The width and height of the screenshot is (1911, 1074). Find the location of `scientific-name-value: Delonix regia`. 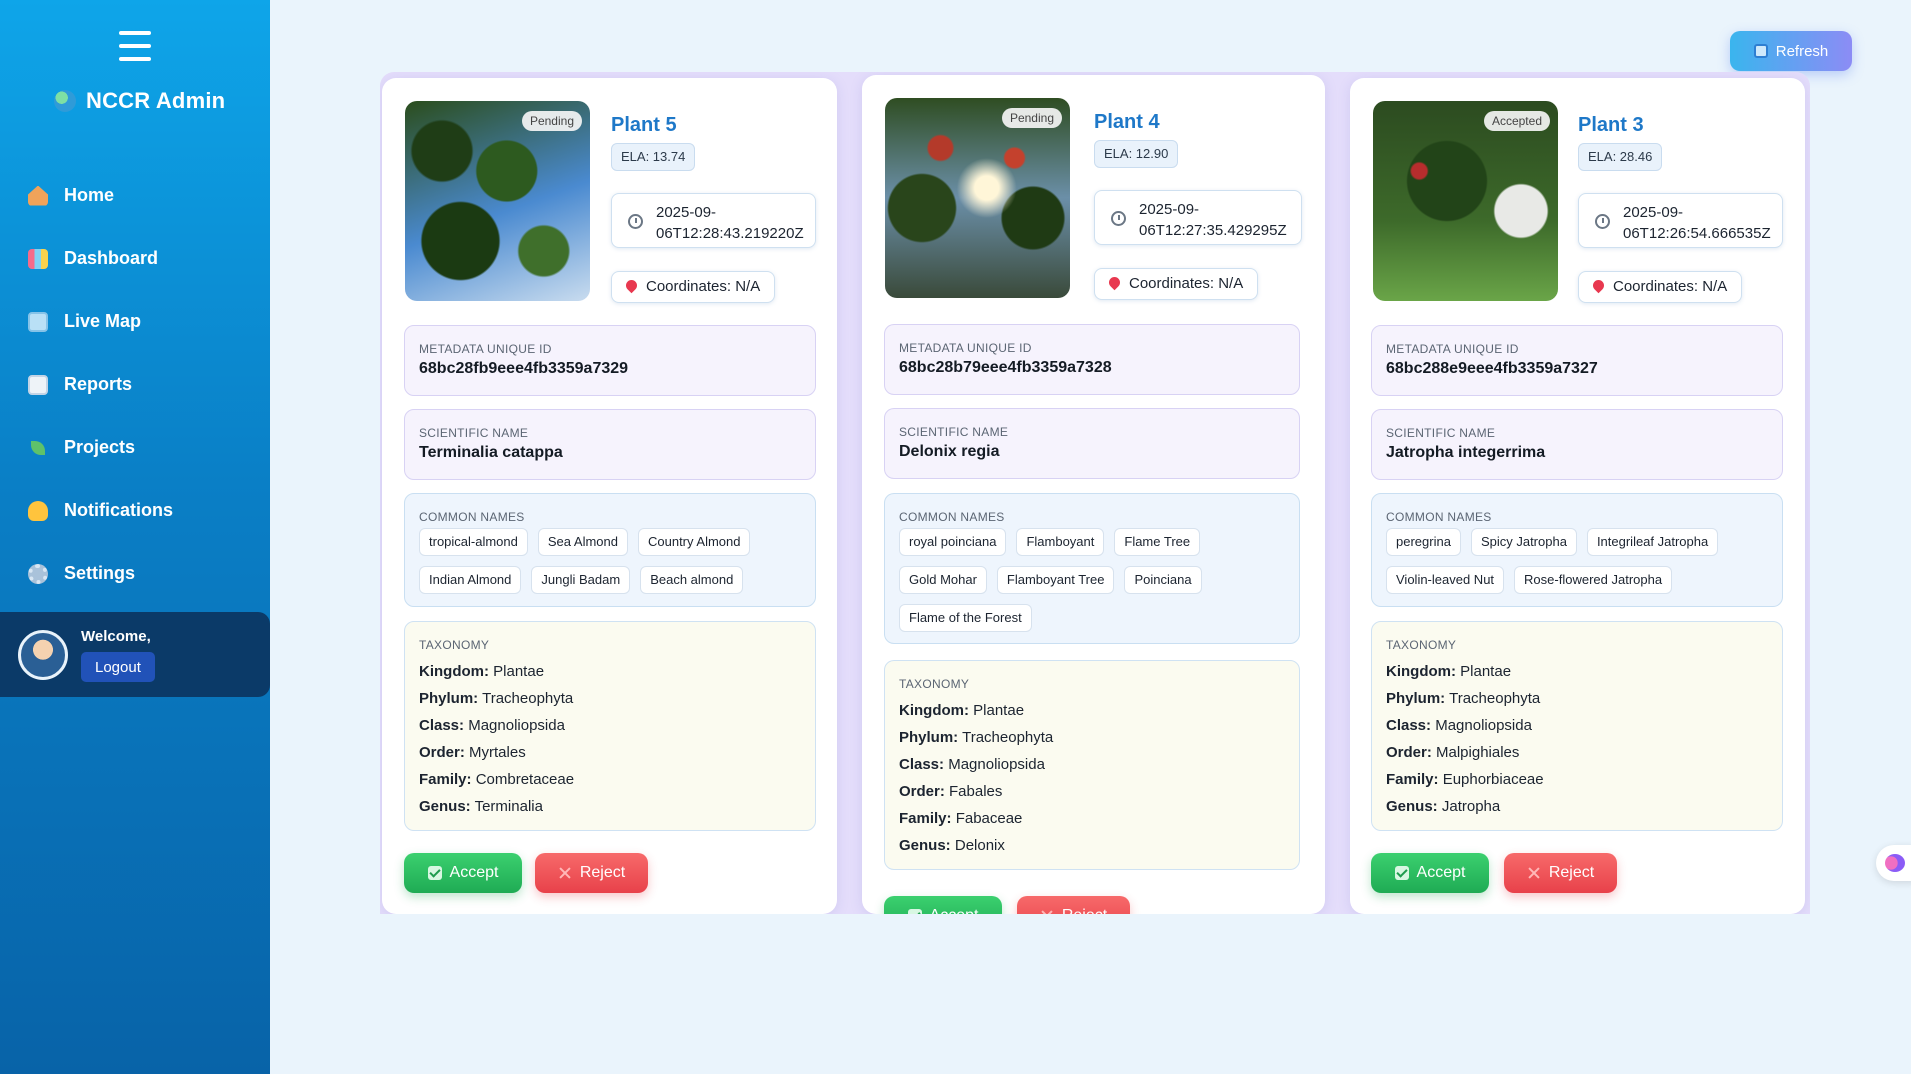

scientific-name-value: Delonix regia is located at coordinates (949, 451).